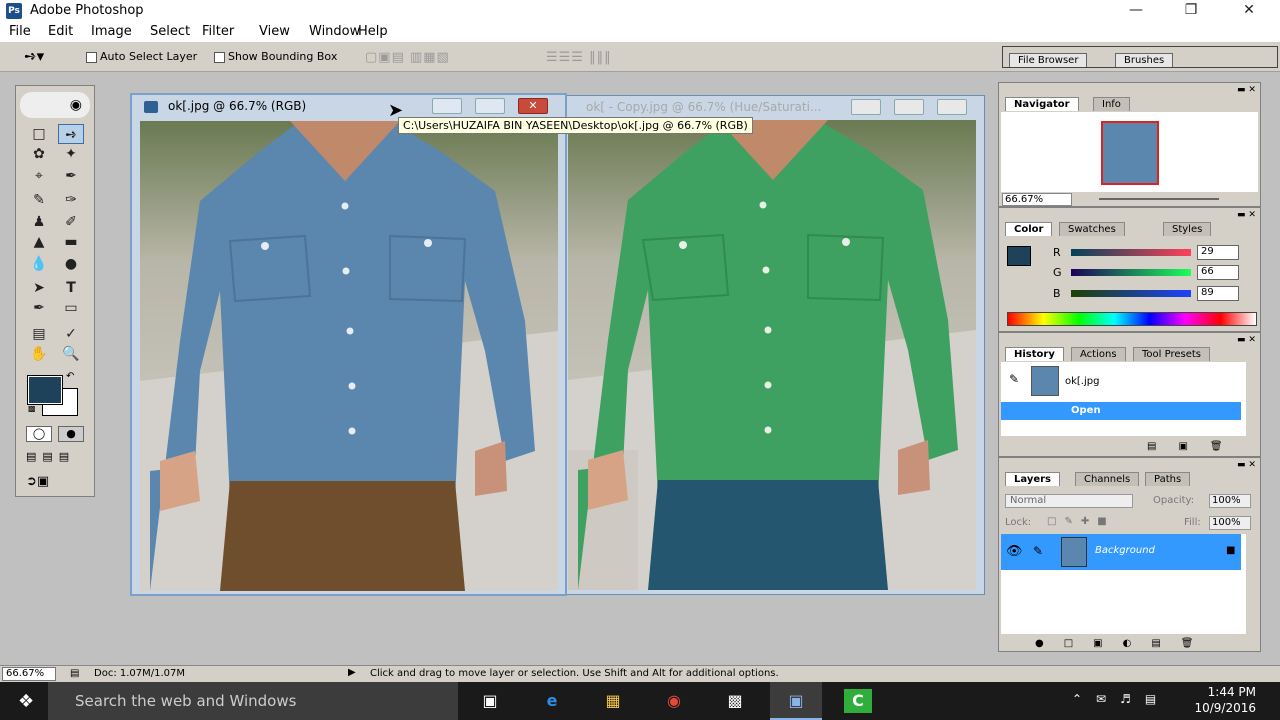 The height and width of the screenshot is (720, 1280). What do you see at coordinates (1171, 354) in the screenshot?
I see `tab-tool-presets: Tool Presets` at bounding box center [1171, 354].